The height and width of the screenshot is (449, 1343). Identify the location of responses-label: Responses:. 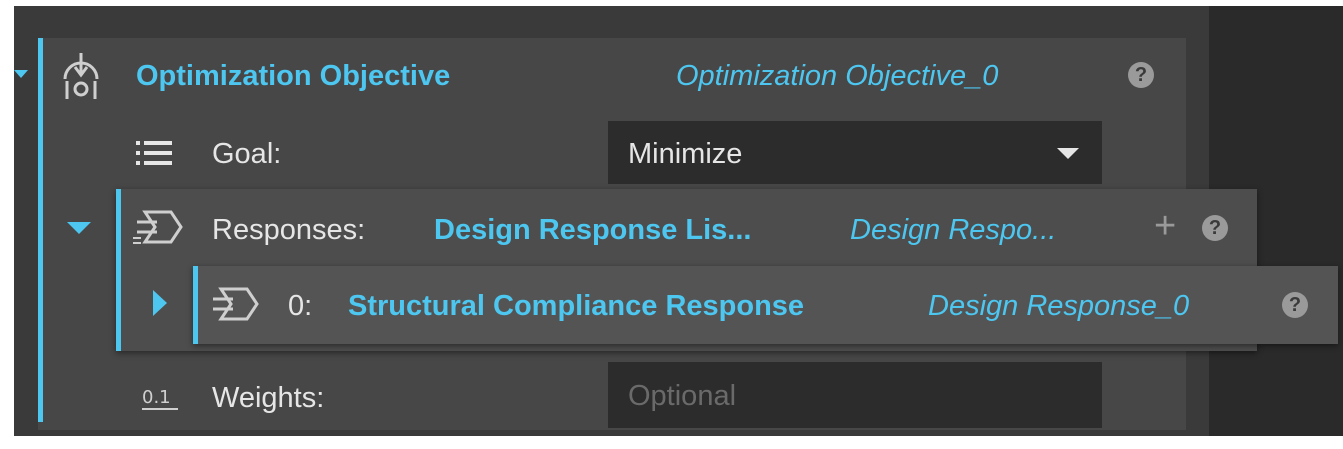
(289, 230).